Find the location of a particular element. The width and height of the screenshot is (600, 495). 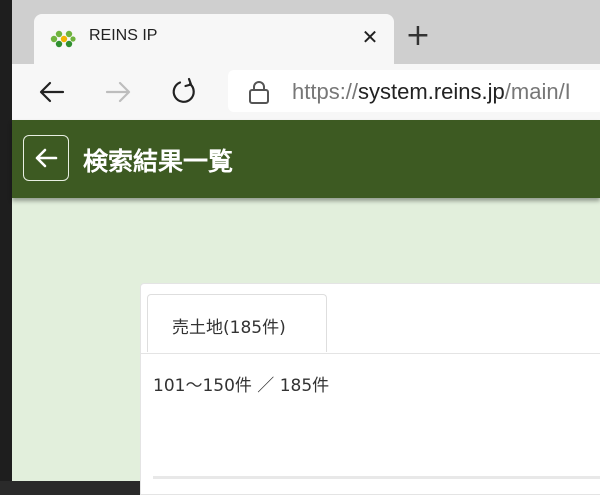

result-count: 101〜150件 ／ 185件 is located at coordinates (241, 386).